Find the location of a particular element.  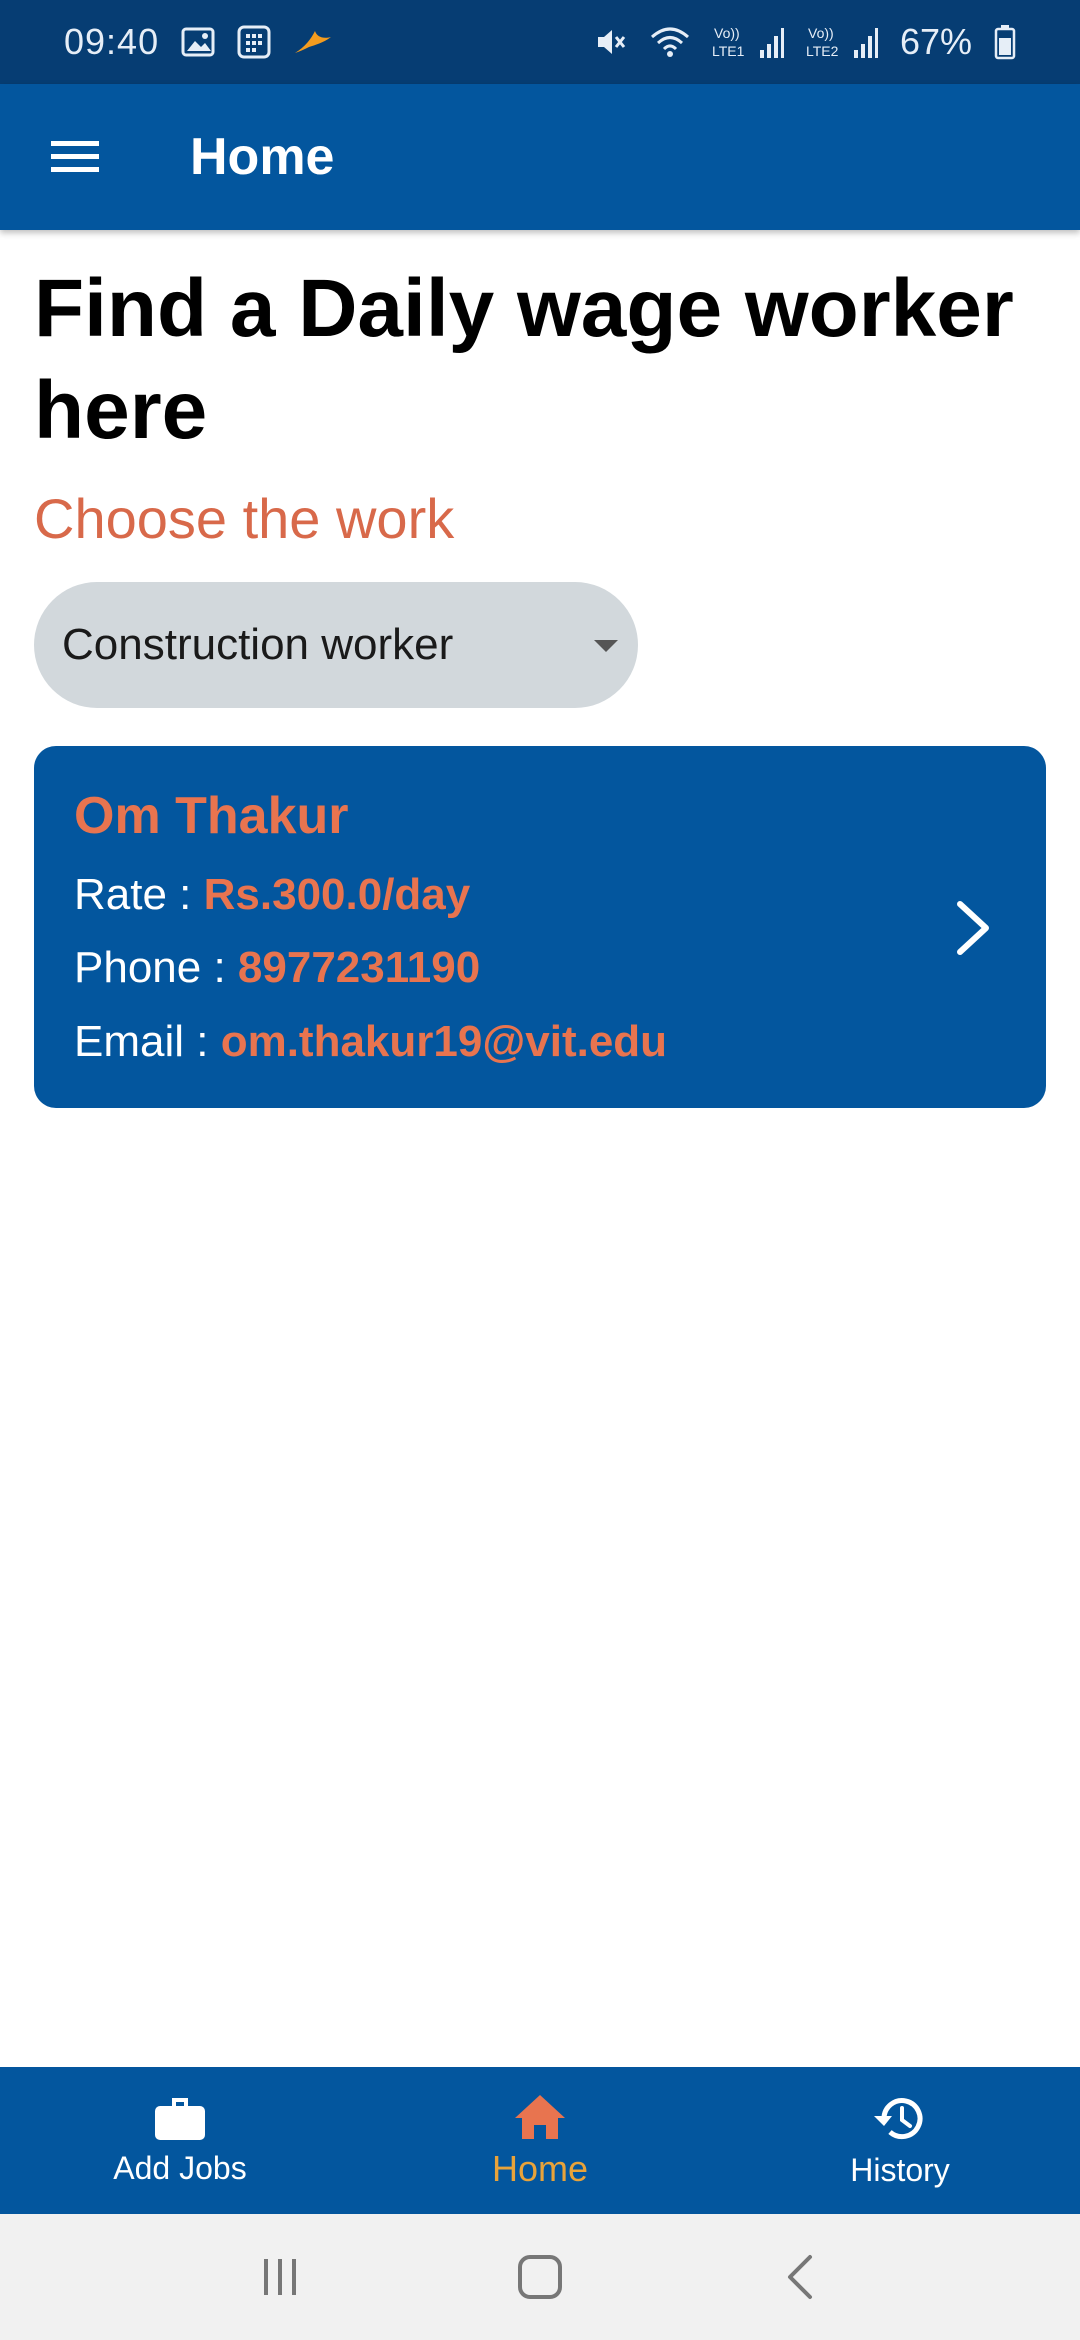

history-icon is located at coordinates (898, 2119).